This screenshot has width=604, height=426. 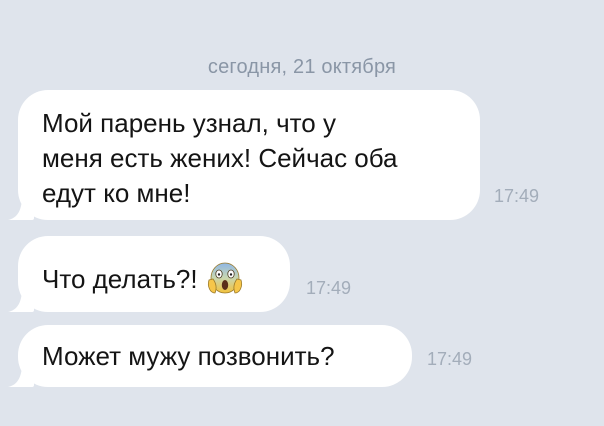 What do you see at coordinates (188, 356) in the screenshot?
I see `message-text: Может мужу позвонить?` at bounding box center [188, 356].